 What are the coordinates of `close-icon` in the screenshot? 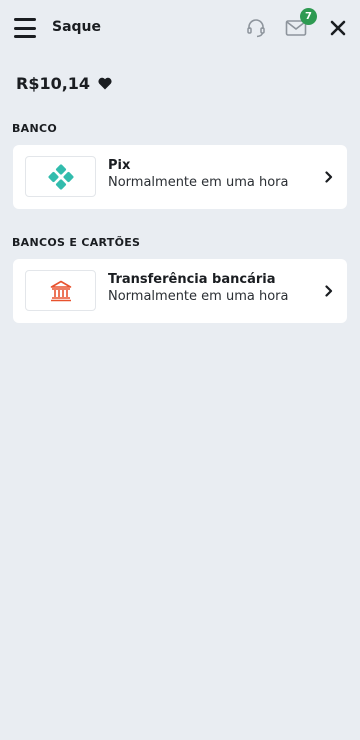 It's located at (338, 28).